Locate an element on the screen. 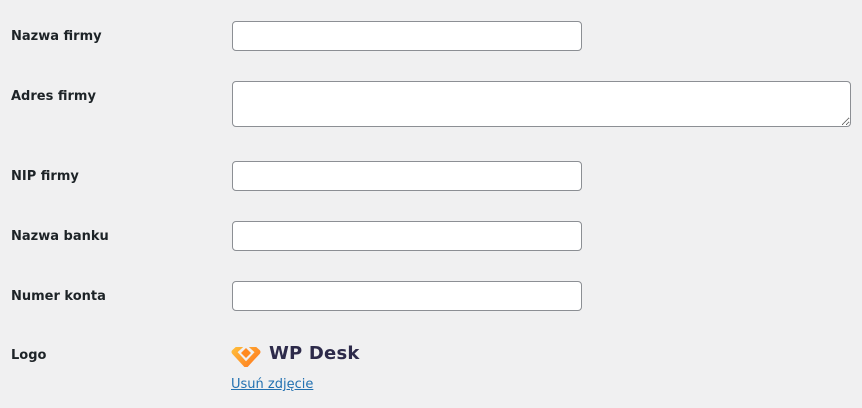 This screenshot has width=862, height=408. logo-image: WP Desk is located at coordinates (295, 353).